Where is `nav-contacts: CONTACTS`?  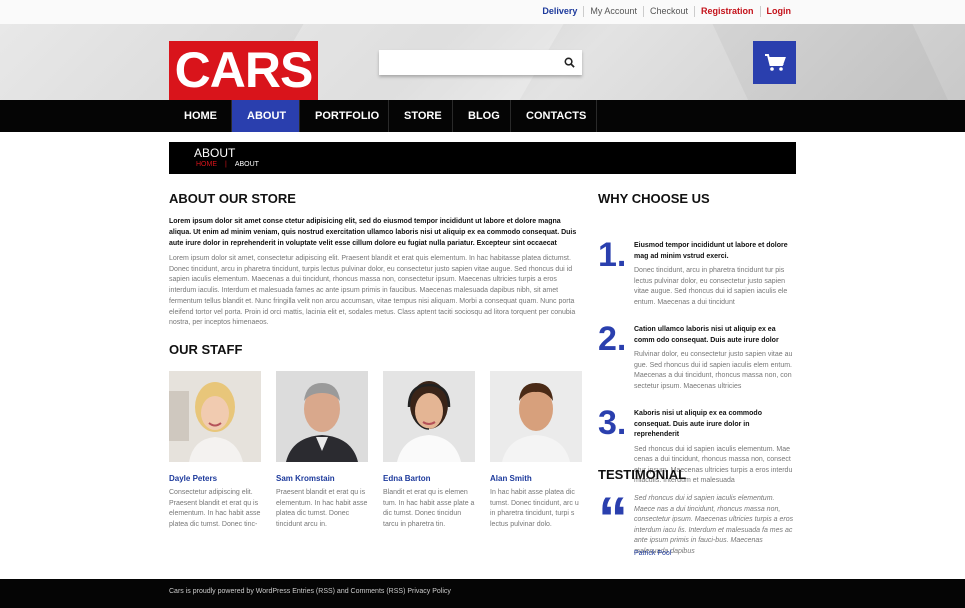 nav-contacts: CONTACTS is located at coordinates (554, 116).